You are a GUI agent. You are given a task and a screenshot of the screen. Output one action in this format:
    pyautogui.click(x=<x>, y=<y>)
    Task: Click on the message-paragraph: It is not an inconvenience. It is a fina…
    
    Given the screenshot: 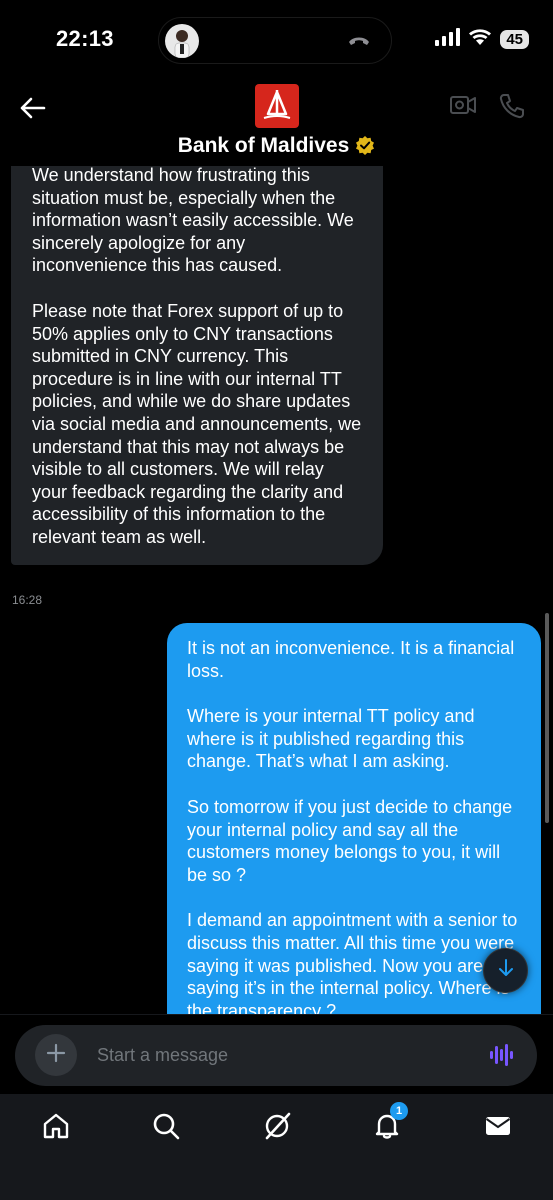 What is the action you would take?
    pyautogui.click(x=351, y=659)
    